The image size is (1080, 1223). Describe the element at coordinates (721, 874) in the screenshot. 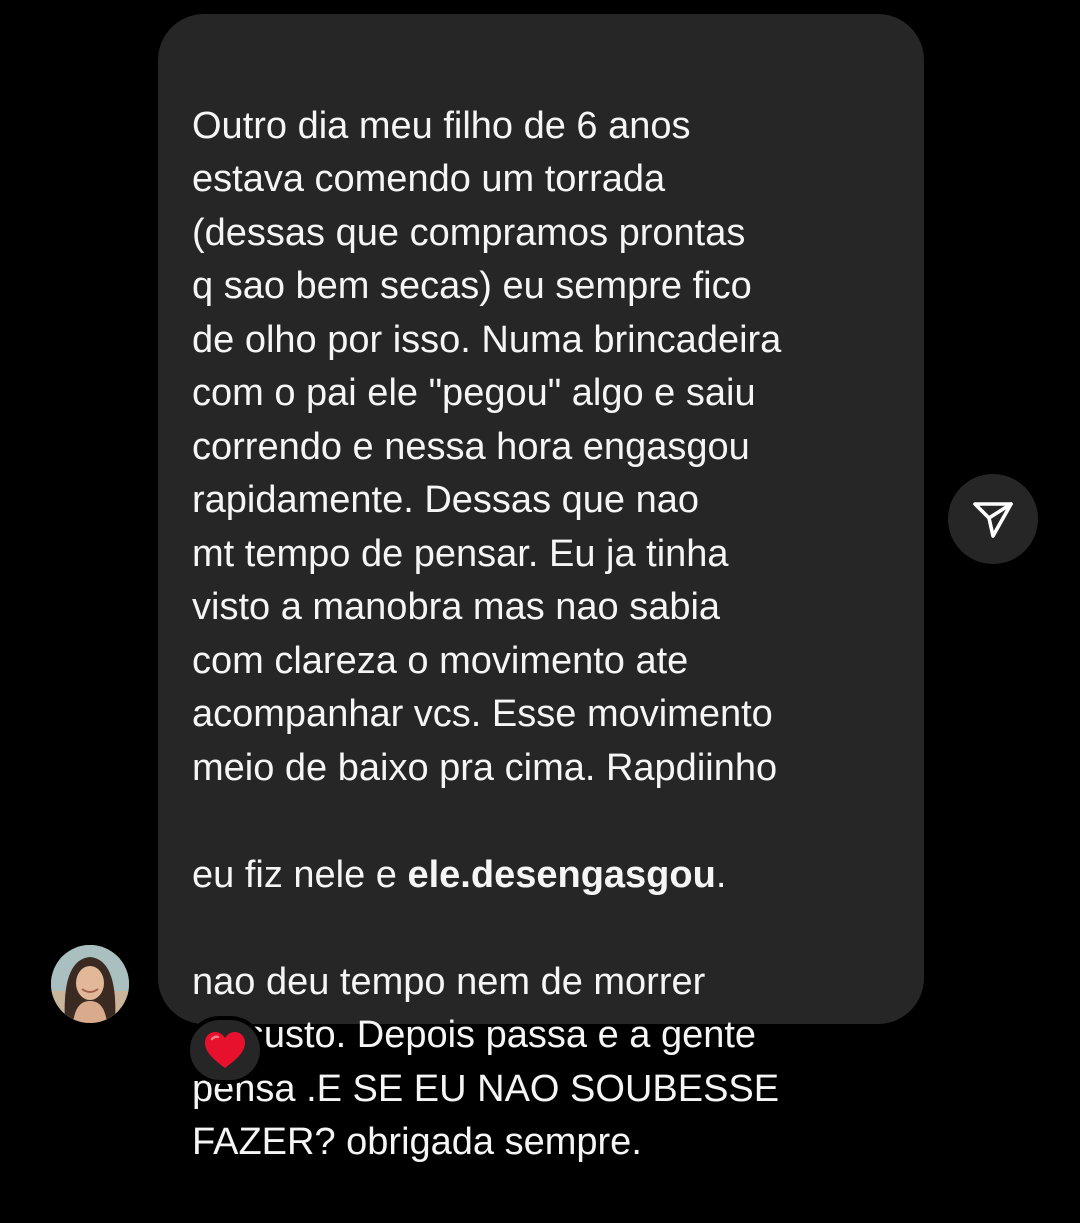

I see `bold-line-suffix: .` at that location.